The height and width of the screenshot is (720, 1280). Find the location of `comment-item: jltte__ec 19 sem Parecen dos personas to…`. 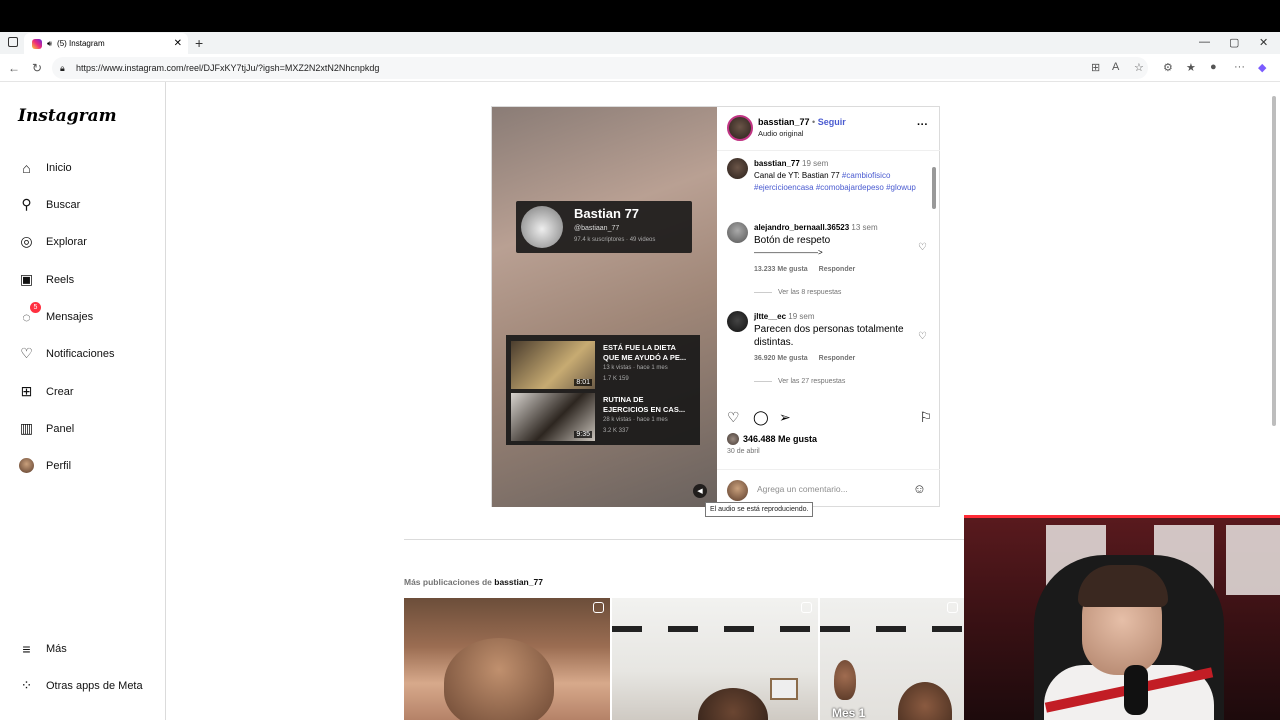

comment-item: jltte__ec 19 sem Parecen dos personas to… is located at coordinates (827, 341).